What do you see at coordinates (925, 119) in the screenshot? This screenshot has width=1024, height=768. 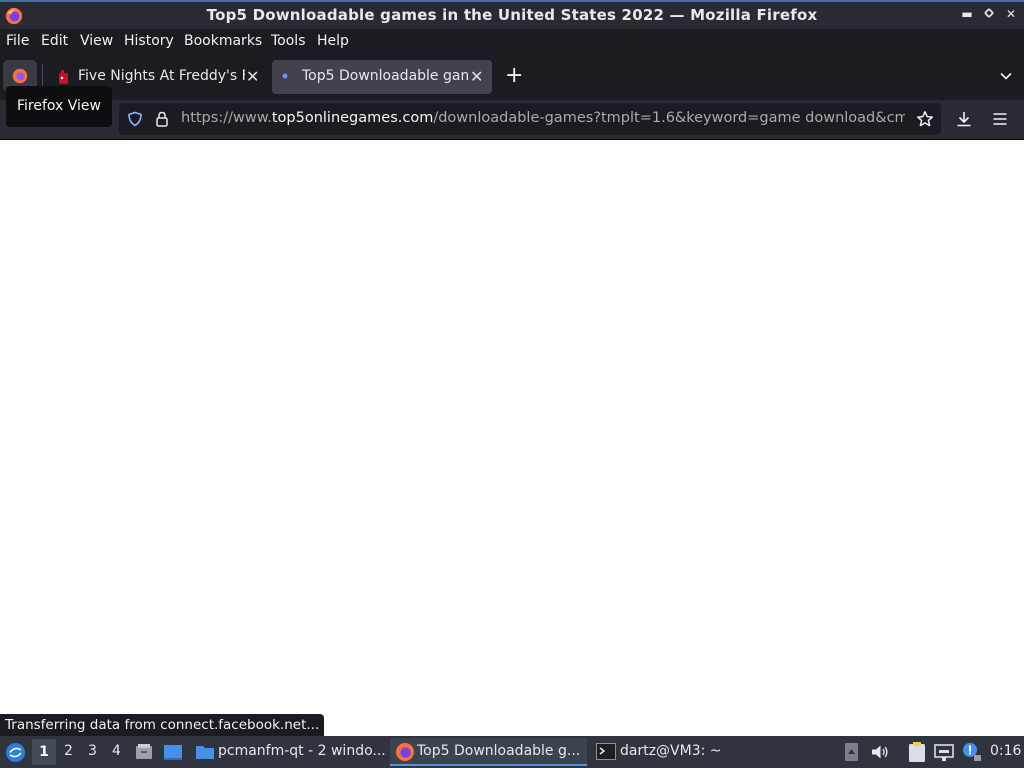 I see `star-bookmark-icon` at bounding box center [925, 119].